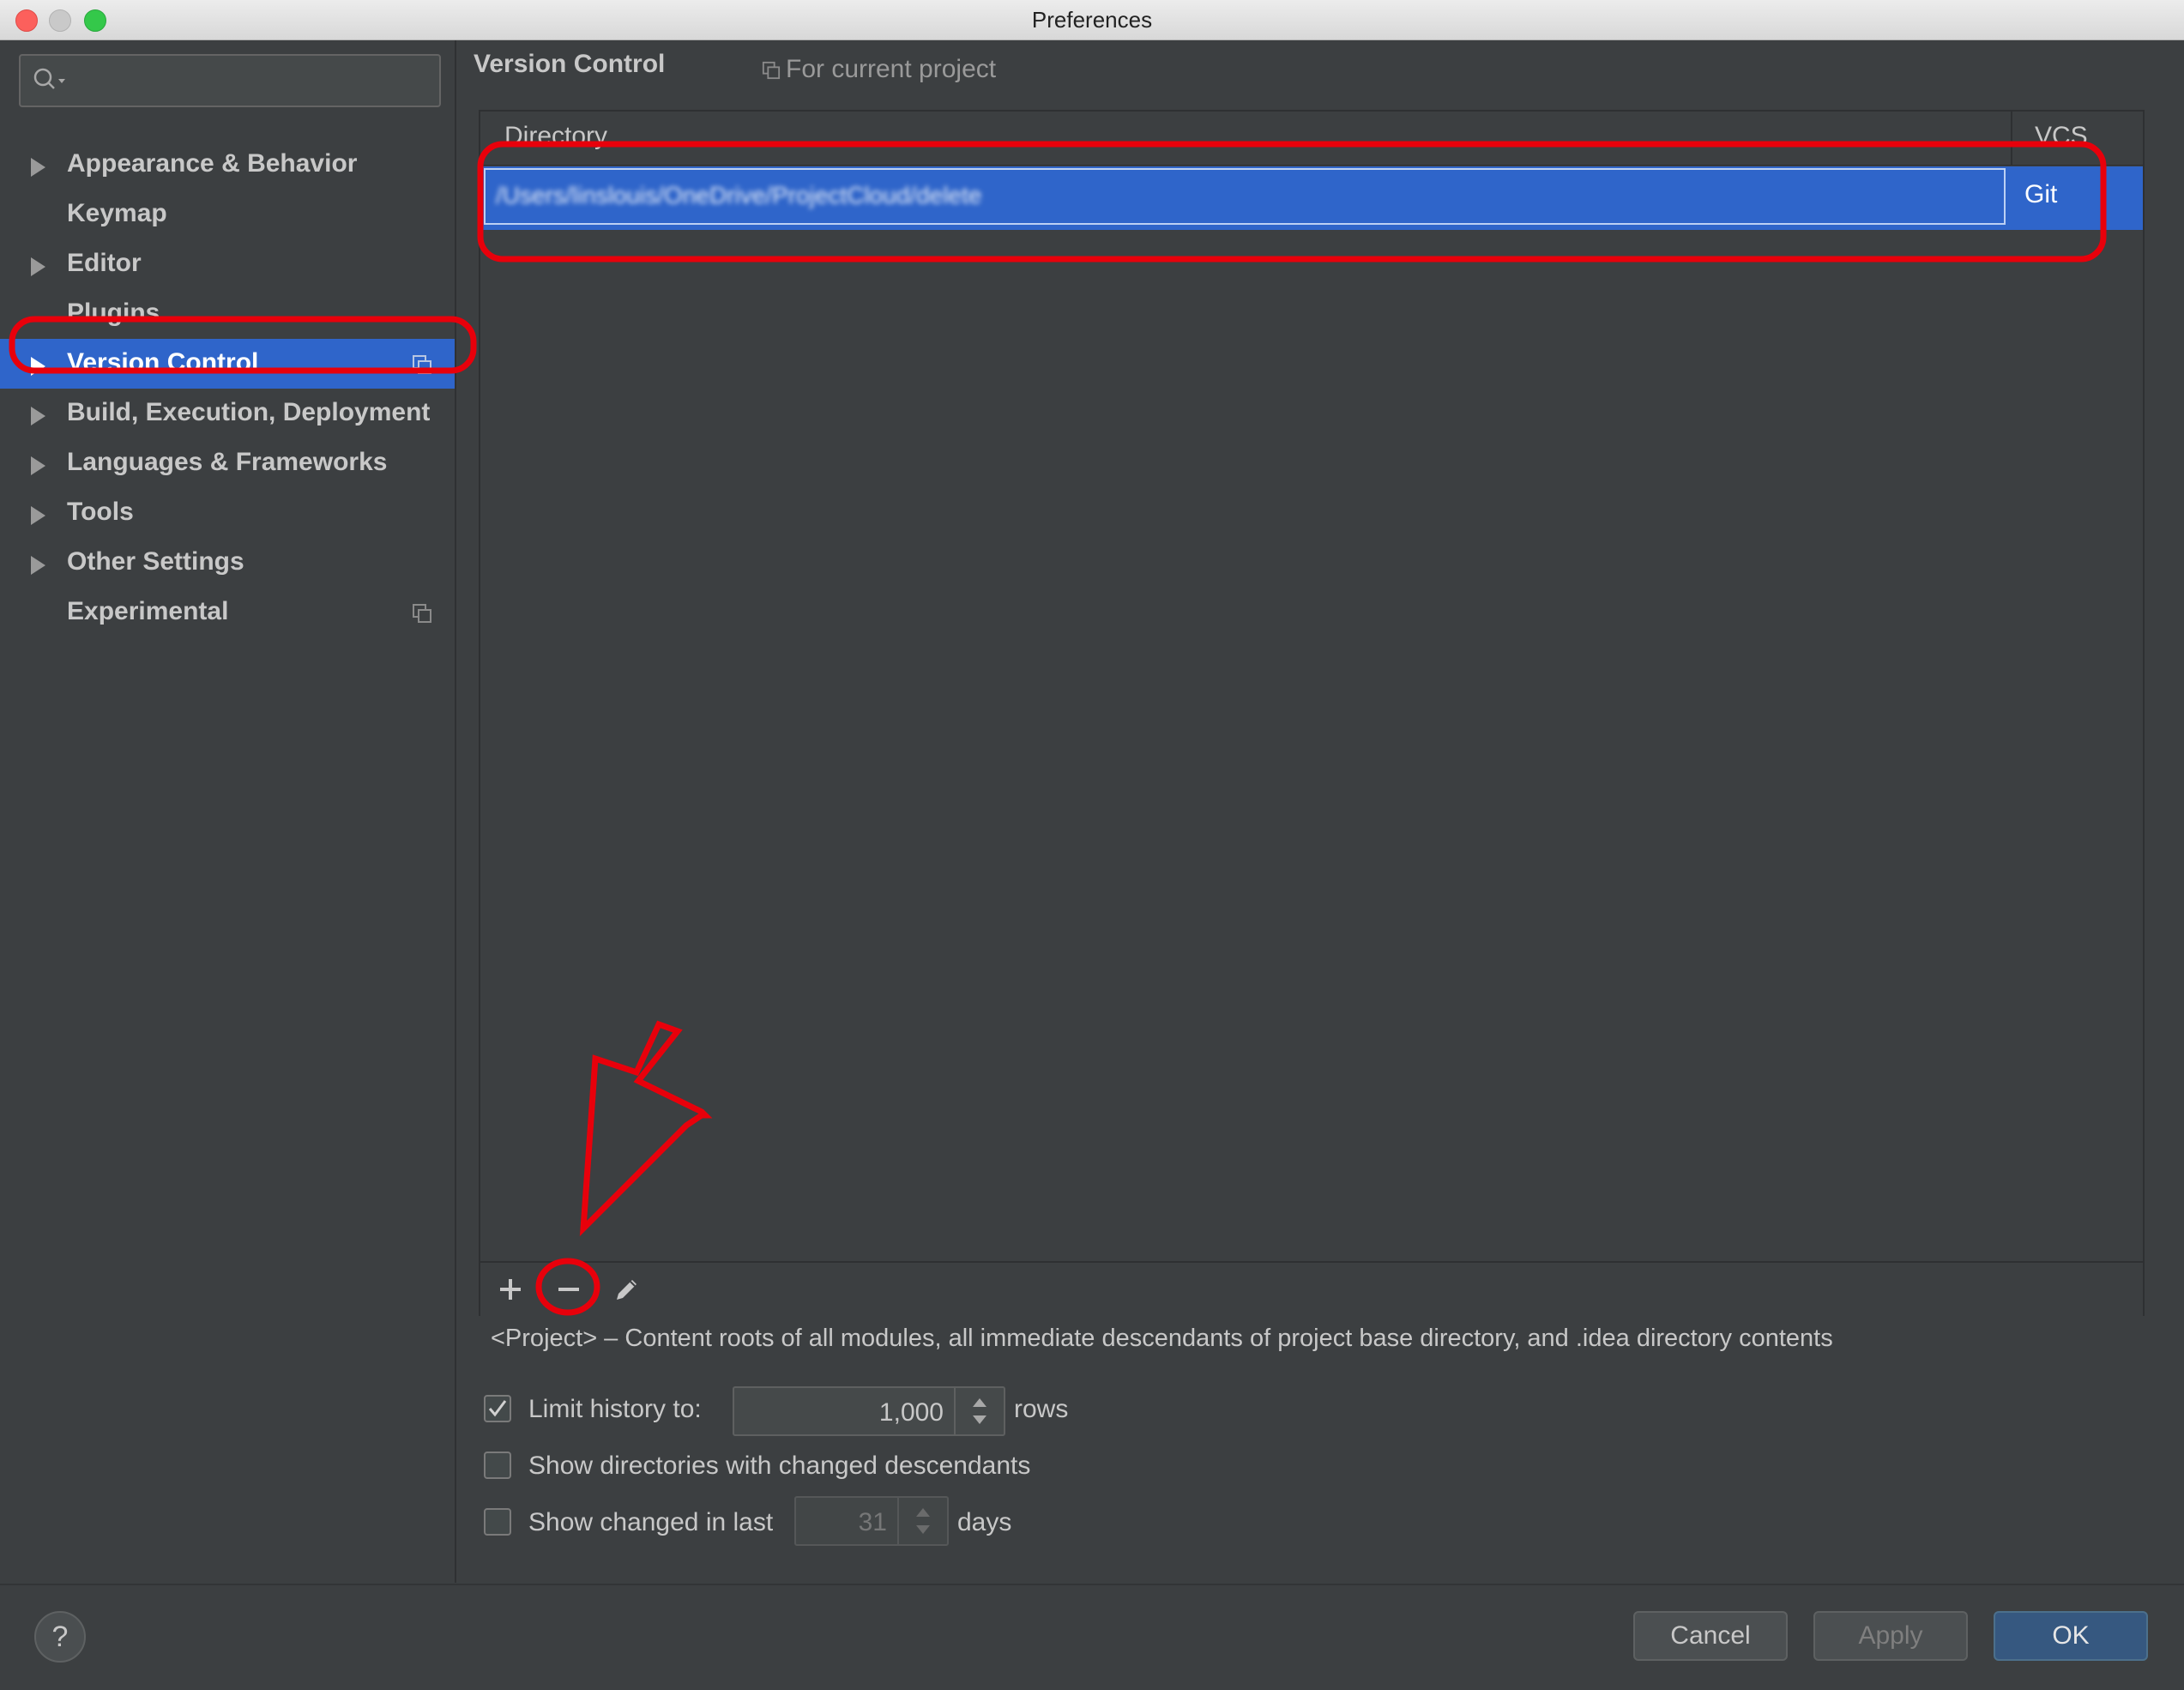  What do you see at coordinates (2062, 136) in the screenshot?
I see `column-header-vcs: VCS` at bounding box center [2062, 136].